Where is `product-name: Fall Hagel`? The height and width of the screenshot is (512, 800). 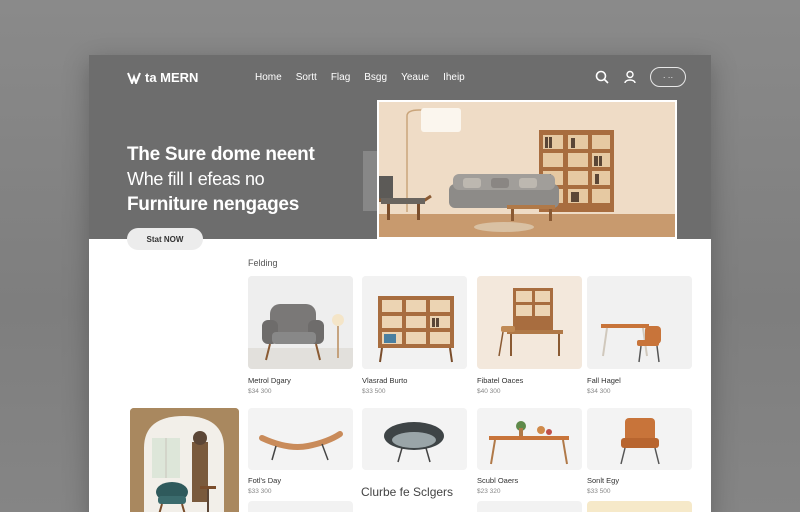
product-name: Fall Hagel is located at coordinates (604, 380).